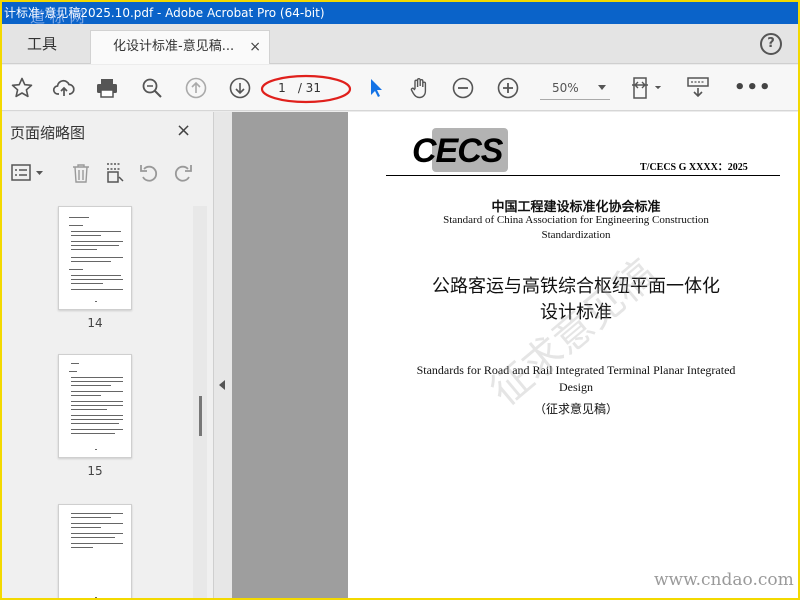 This screenshot has width=800, height=600. I want to click on thumbnail-scrollbar, so click(200, 402).